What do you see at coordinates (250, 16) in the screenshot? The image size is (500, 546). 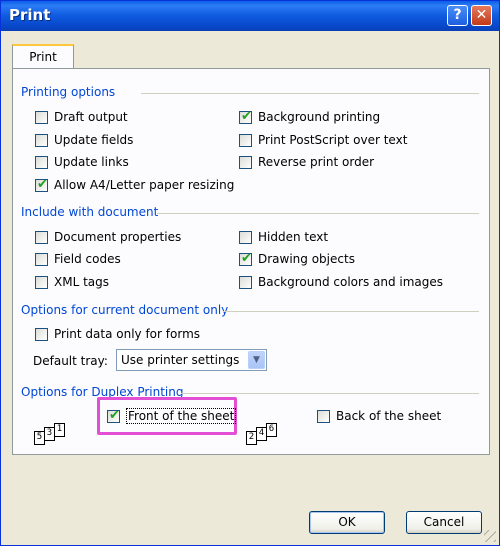 I see `title-bar: Print ? ✕` at bounding box center [250, 16].